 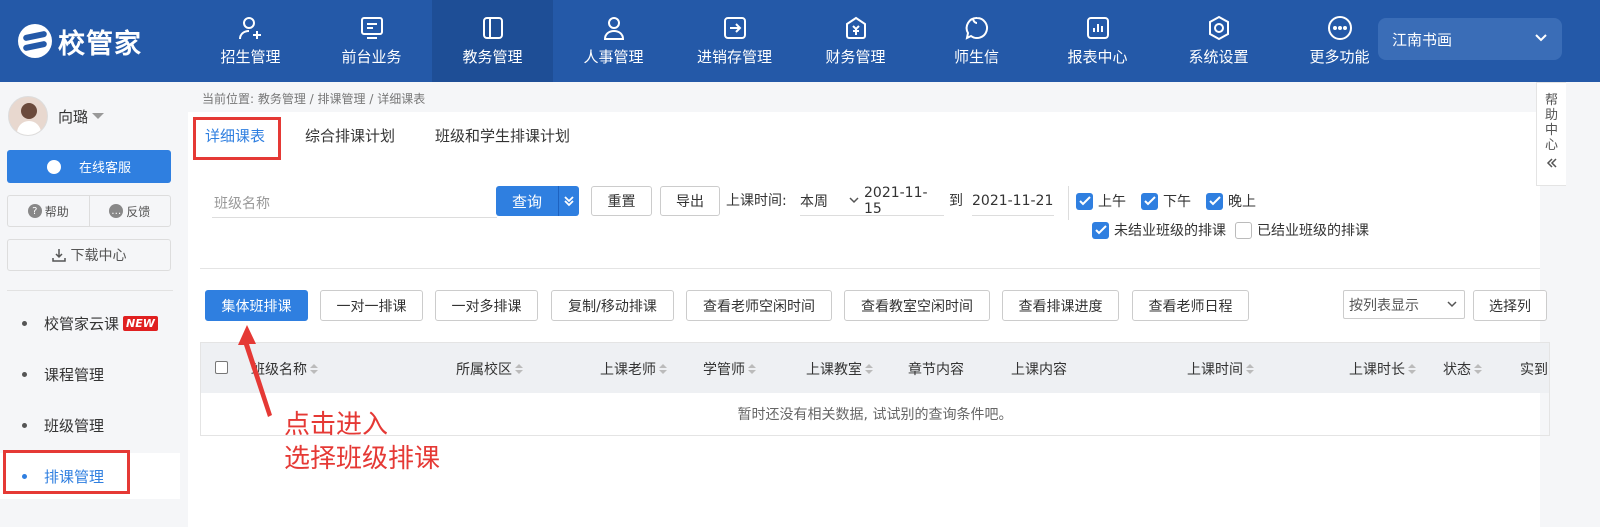 What do you see at coordinates (371, 305) in the screenshot?
I see `one-to-one-schedule-button: 一对一排课` at bounding box center [371, 305].